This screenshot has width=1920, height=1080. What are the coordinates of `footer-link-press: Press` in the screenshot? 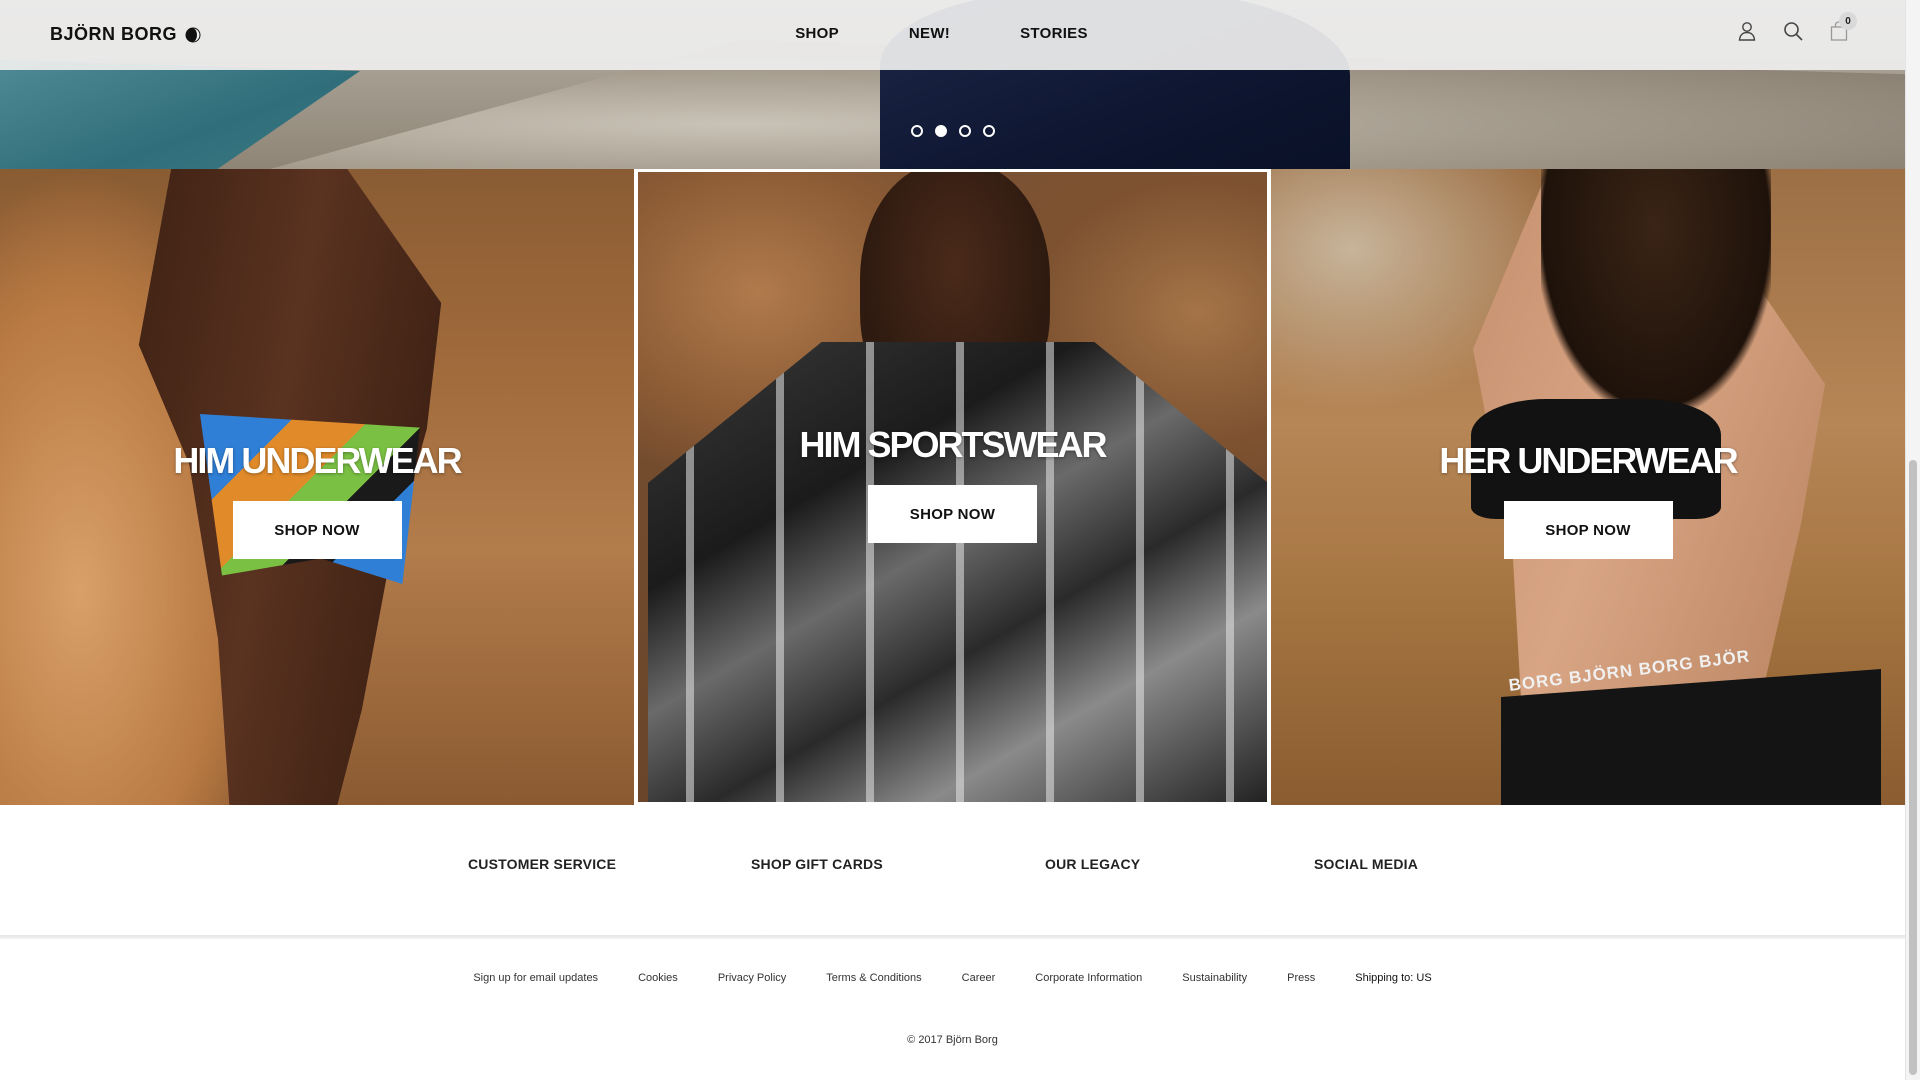 It's located at (1301, 978).